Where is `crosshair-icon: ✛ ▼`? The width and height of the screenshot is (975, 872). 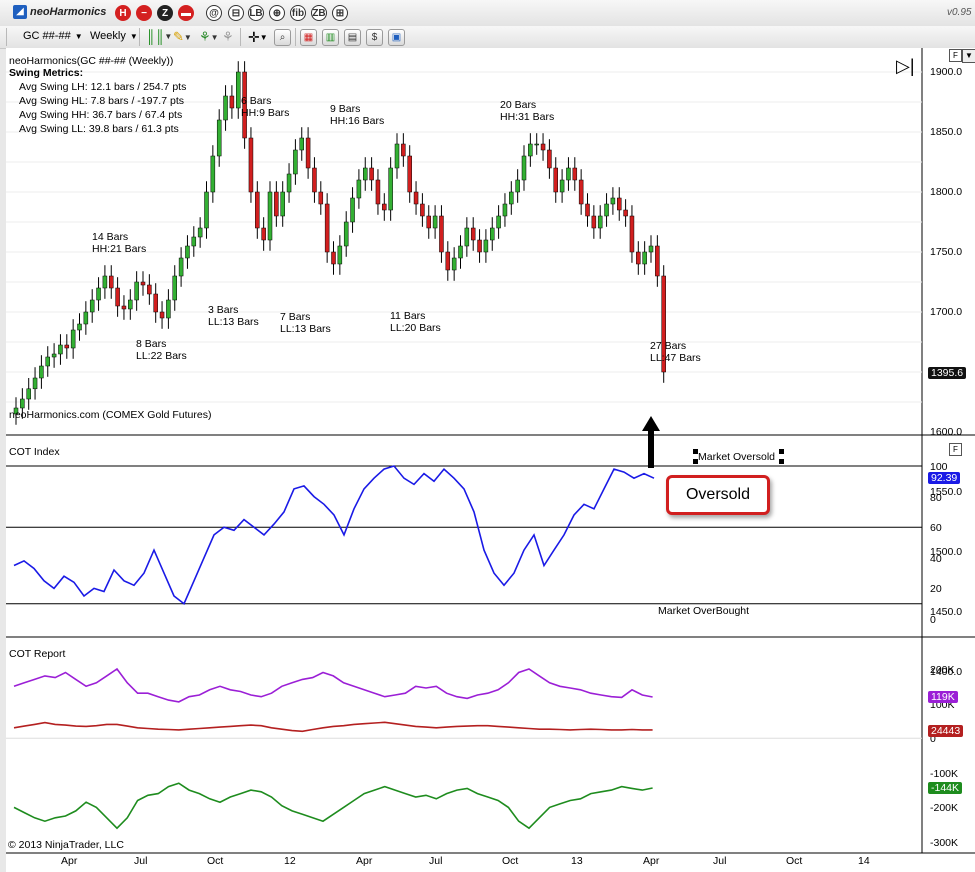
crosshair-icon: ✛ ▼ is located at coordinates (258, 37).